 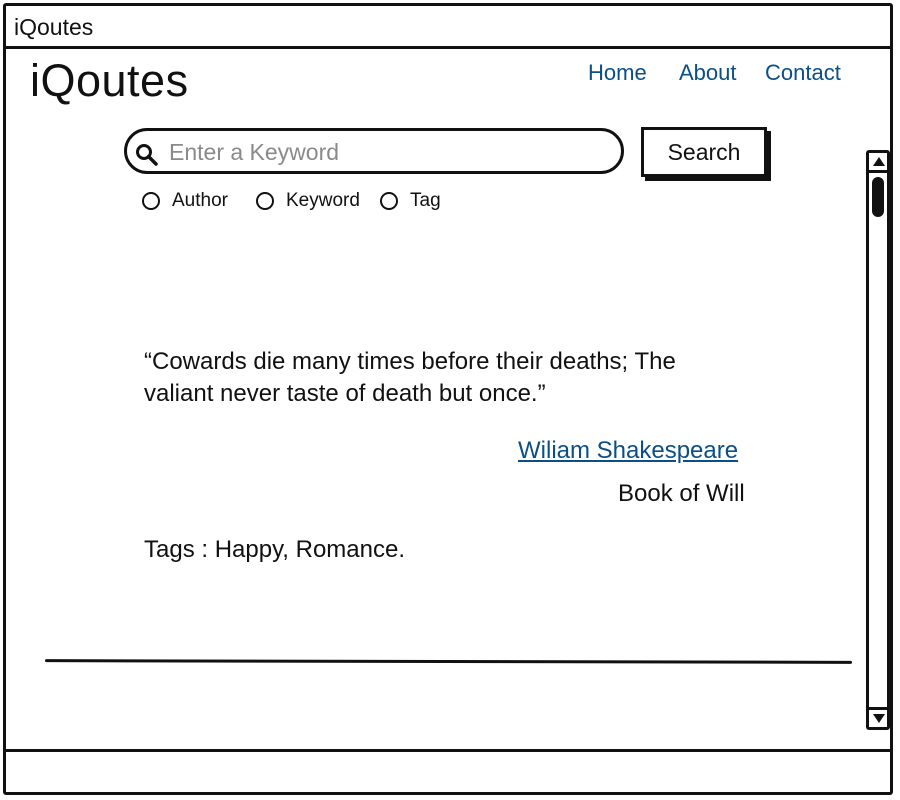 I want to click on radio-tag-label: Tag, so click(x=425, y=200).